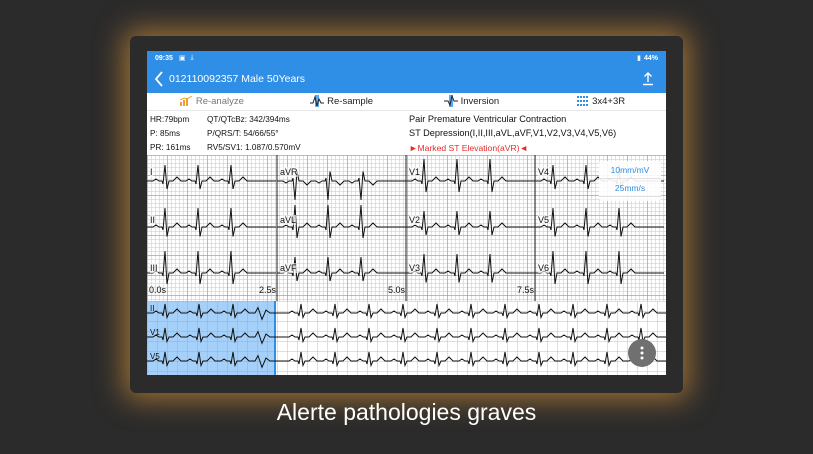 The height and width of the screenshot is (454, 813). Describe the element at coordinates (599, 267) in the screenshot. I see `ecg-trace-v6` at that location.